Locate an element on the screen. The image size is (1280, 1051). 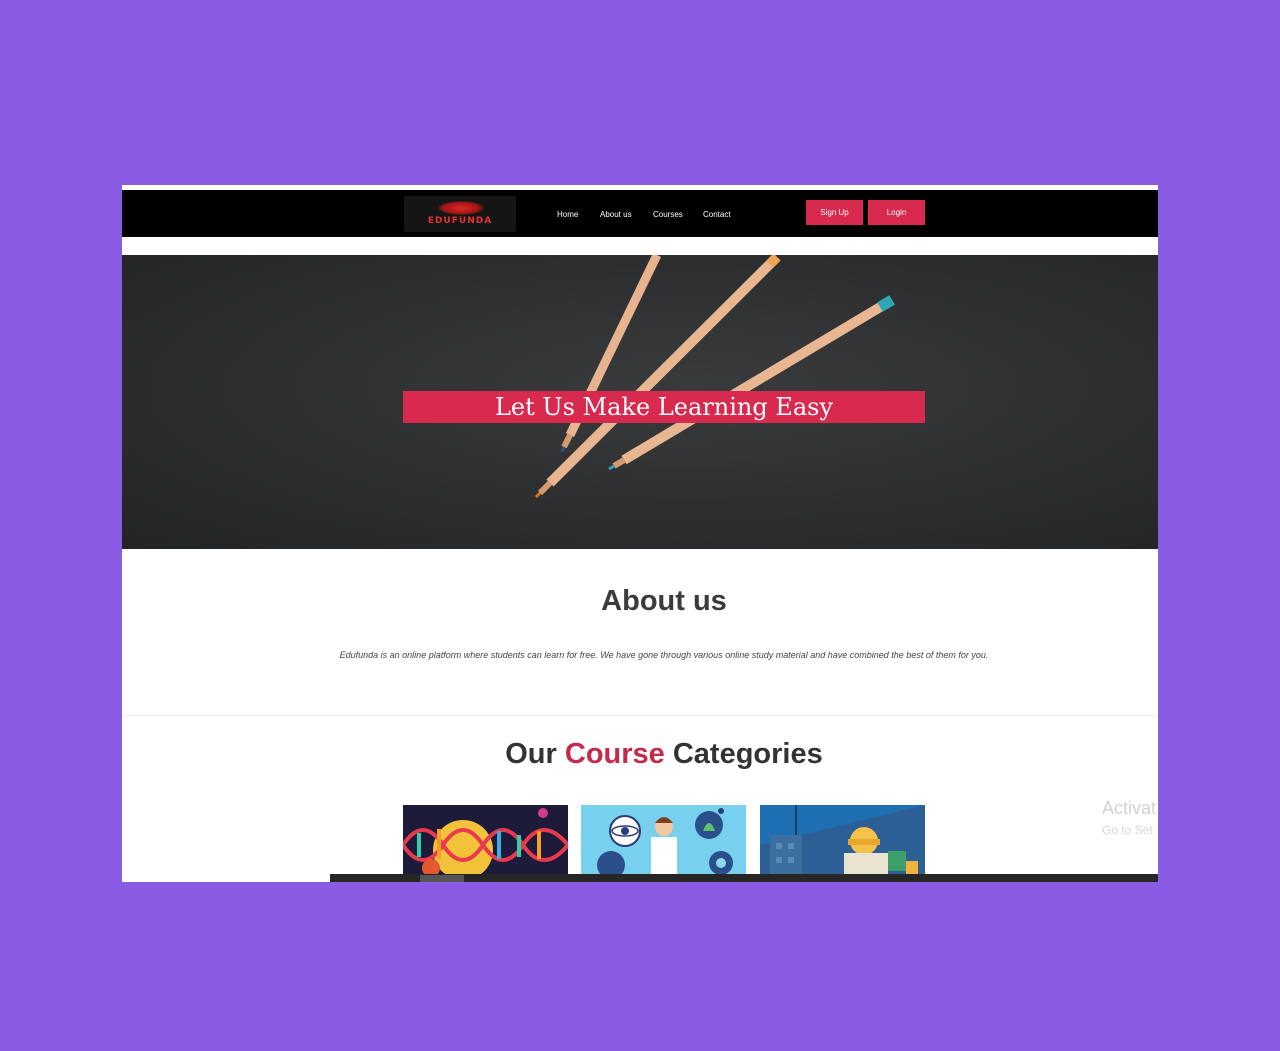
scrollbar-thumb is located at coordinates (442, 878).